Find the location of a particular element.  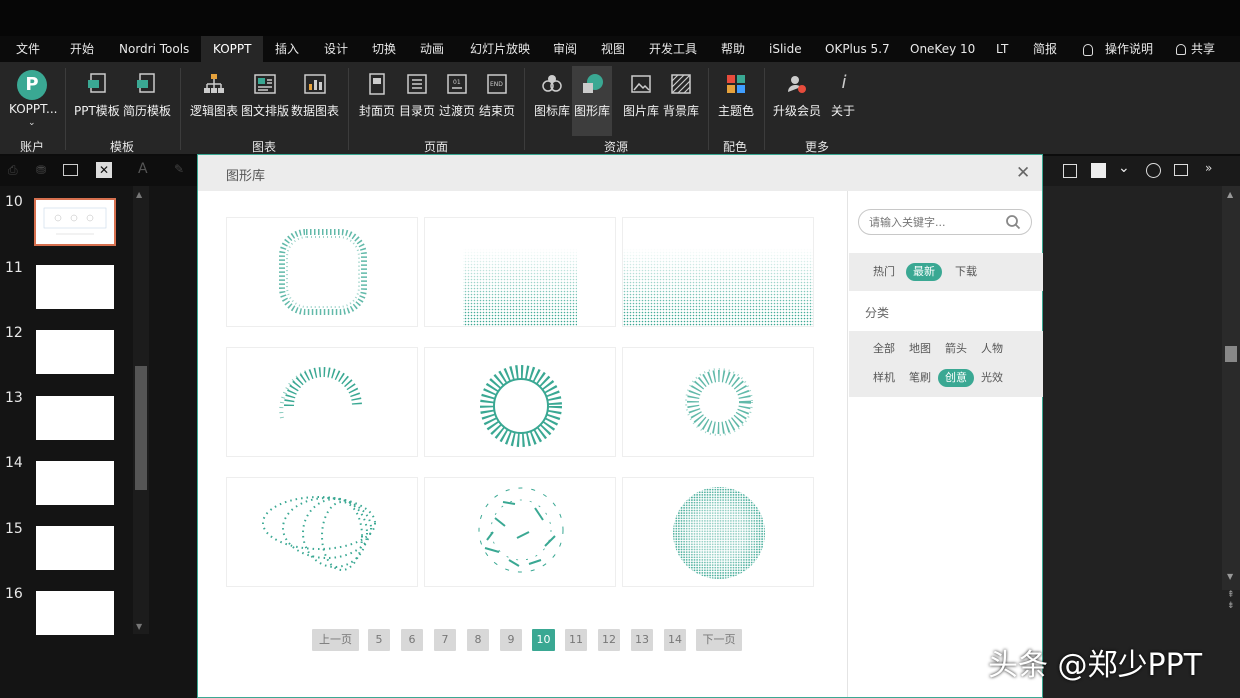

tab-islide: iSlide is located at coordinates (785, 49).